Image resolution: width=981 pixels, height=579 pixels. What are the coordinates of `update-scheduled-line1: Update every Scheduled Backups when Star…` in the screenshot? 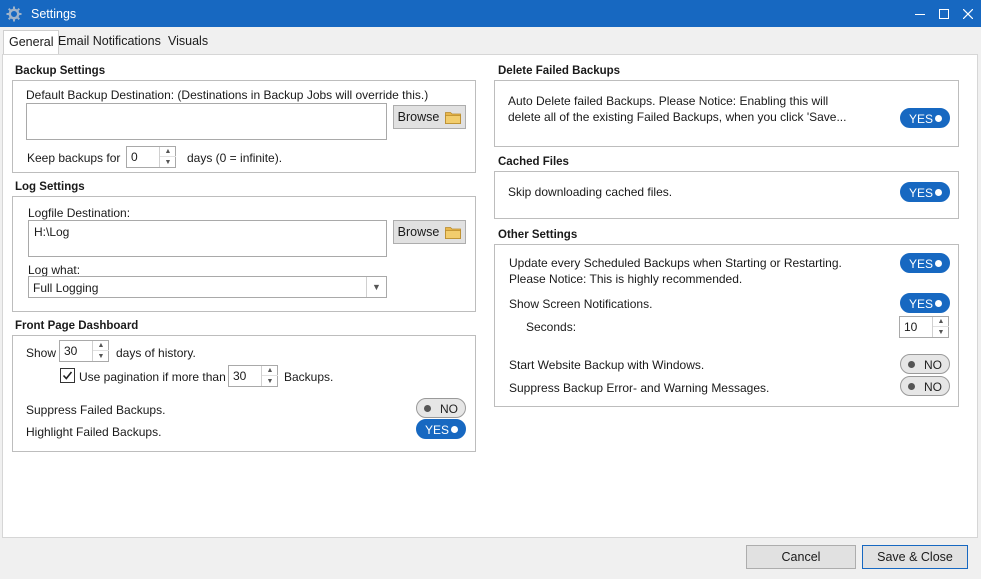 It's located at (675, 263).